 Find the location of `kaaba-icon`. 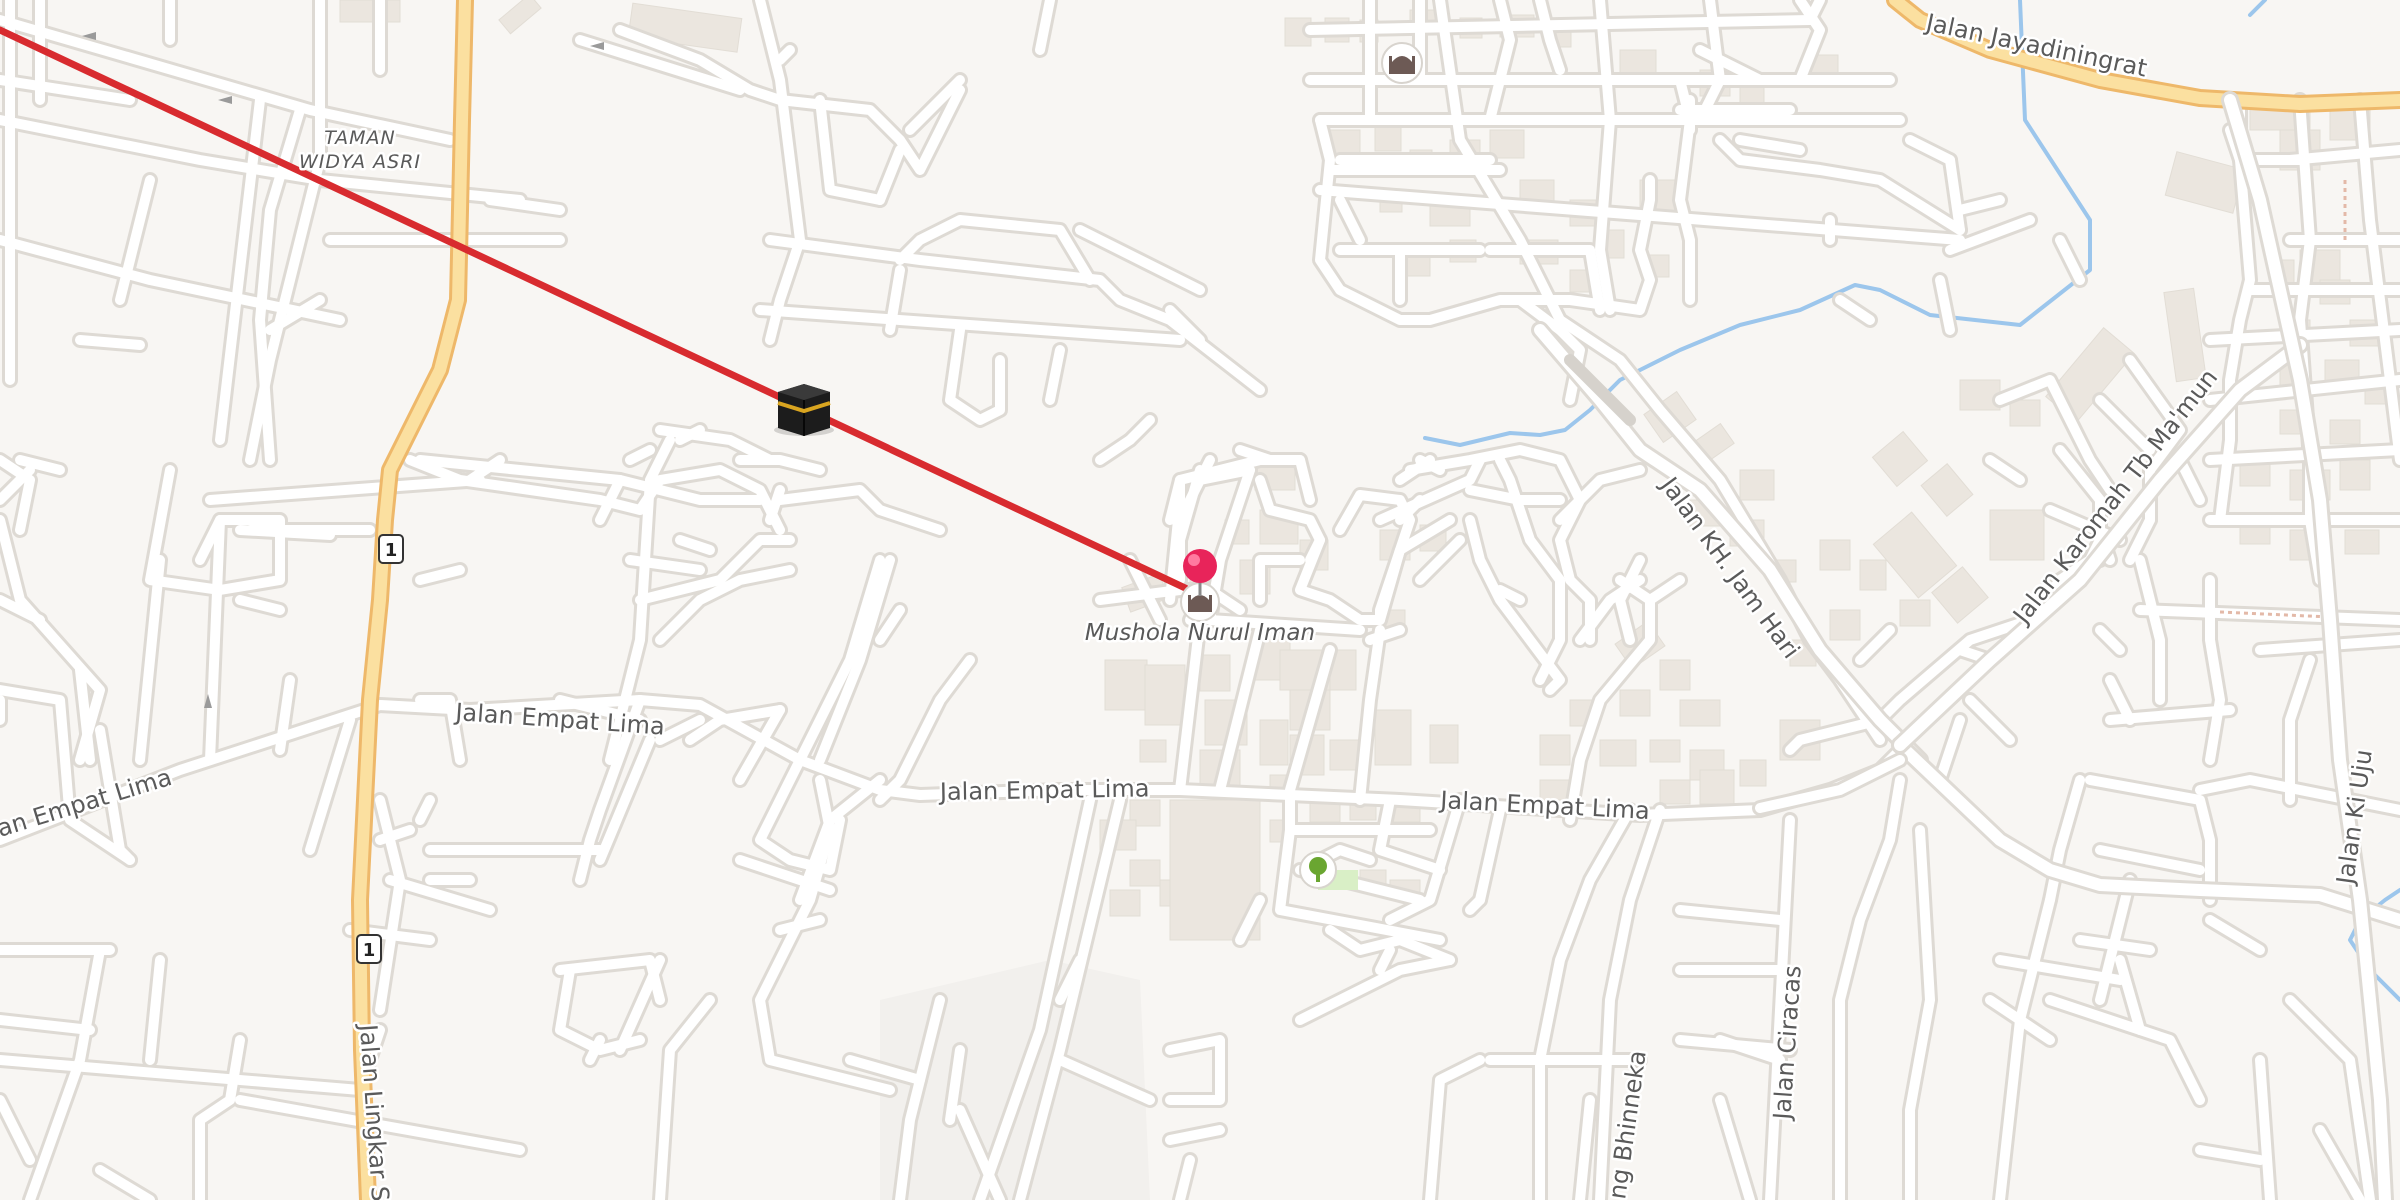

kaaba-icon is located at coordinates (804, 410).